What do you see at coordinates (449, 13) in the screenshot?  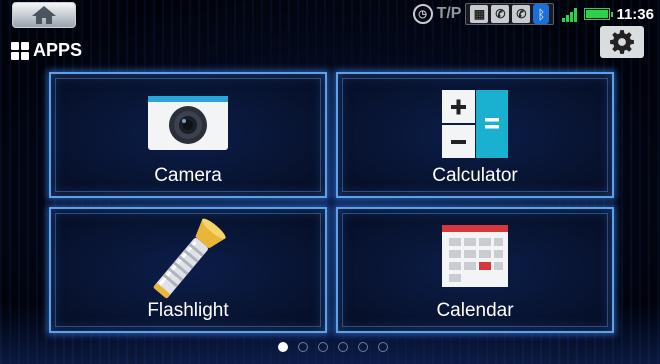 I see `tp-indicator: T/P` at bounding box center [449, 13].